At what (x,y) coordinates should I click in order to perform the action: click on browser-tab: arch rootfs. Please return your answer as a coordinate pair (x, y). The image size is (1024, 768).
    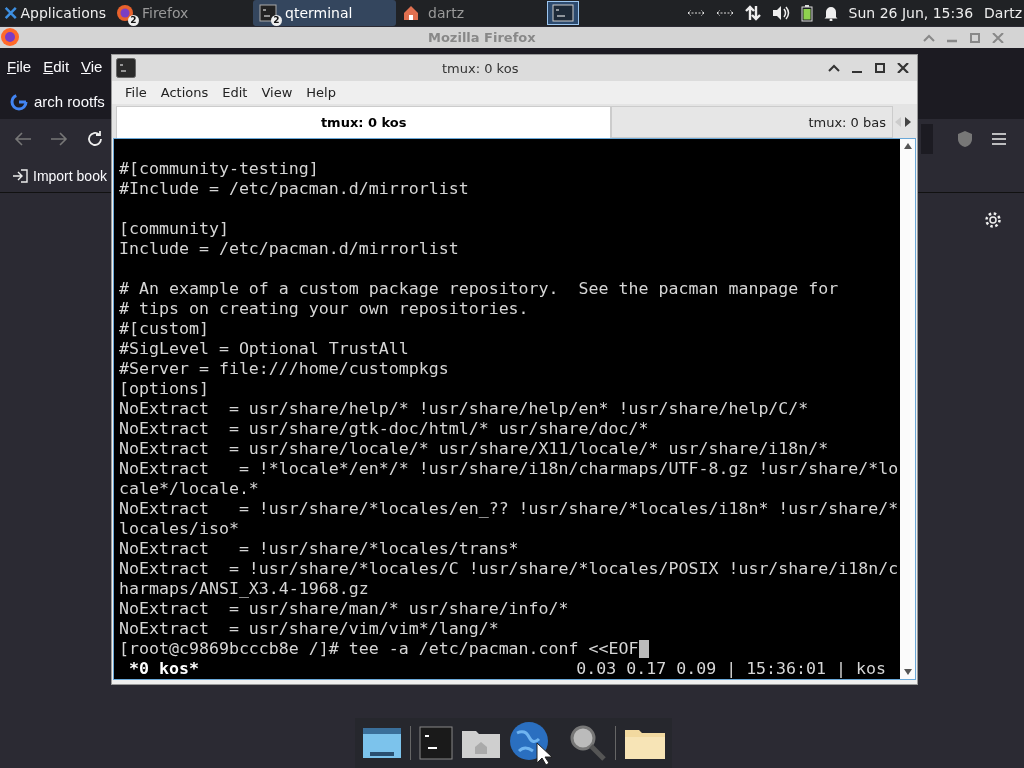
    Looking at the image, I should click on (57, 101).